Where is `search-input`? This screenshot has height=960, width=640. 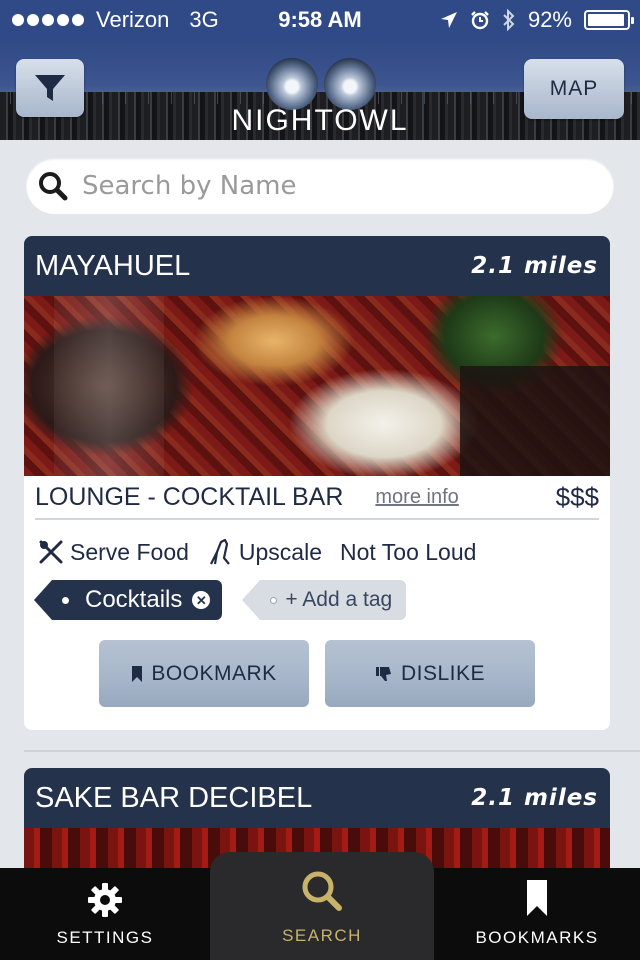 search-input is located at coordinates (322, 186).